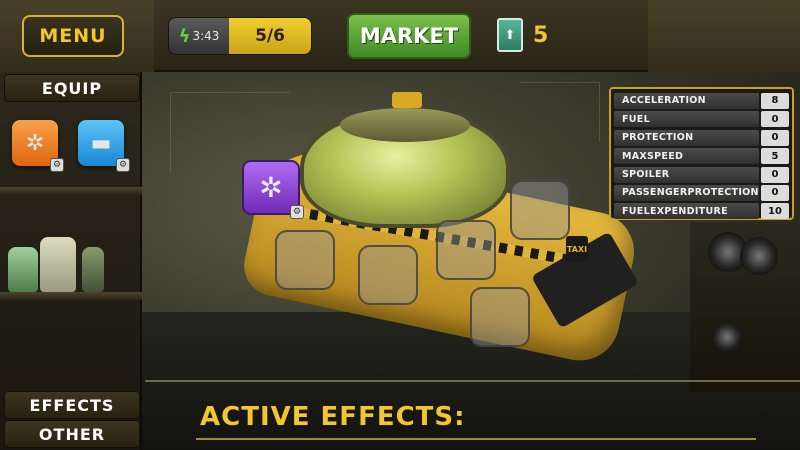 This screenshot has width=800, height=450. What do you see at coordinates (560, 112) in the screenshot?
I see `circuit-decoration` at bounding box center [560, 112].